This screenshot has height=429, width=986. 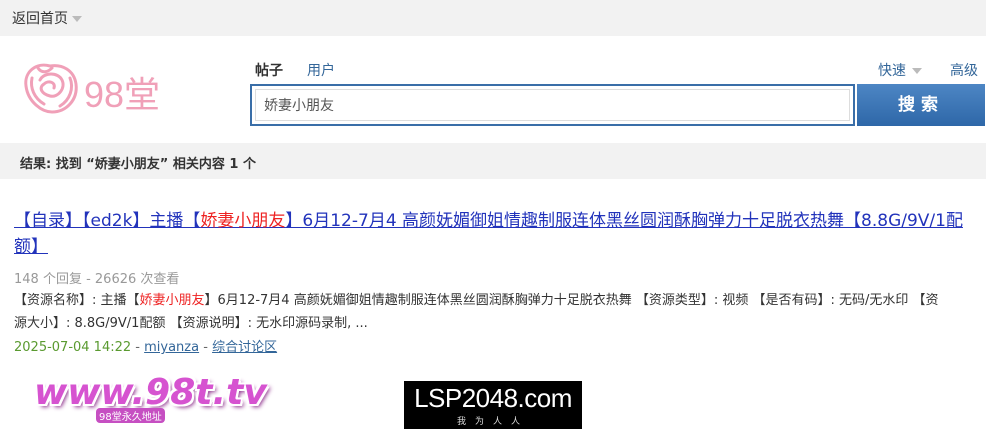 I want to click on back-home-link: 返回首页, so click(x=47, y=18).